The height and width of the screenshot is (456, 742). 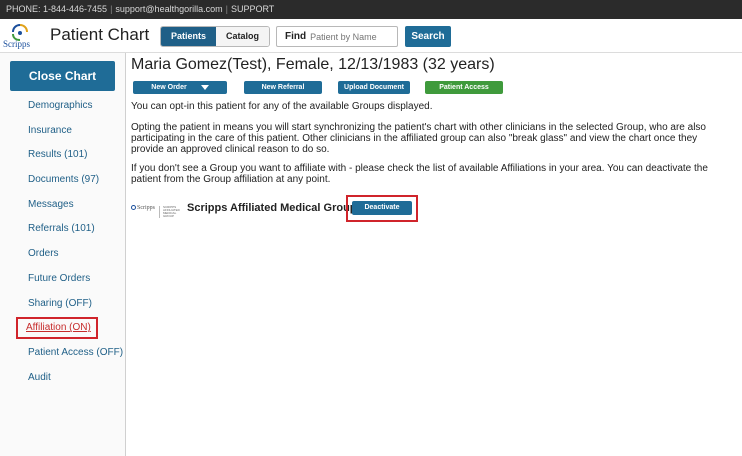 I want to click on upload-document-button: Upload Document, so click(x=374, y=87).